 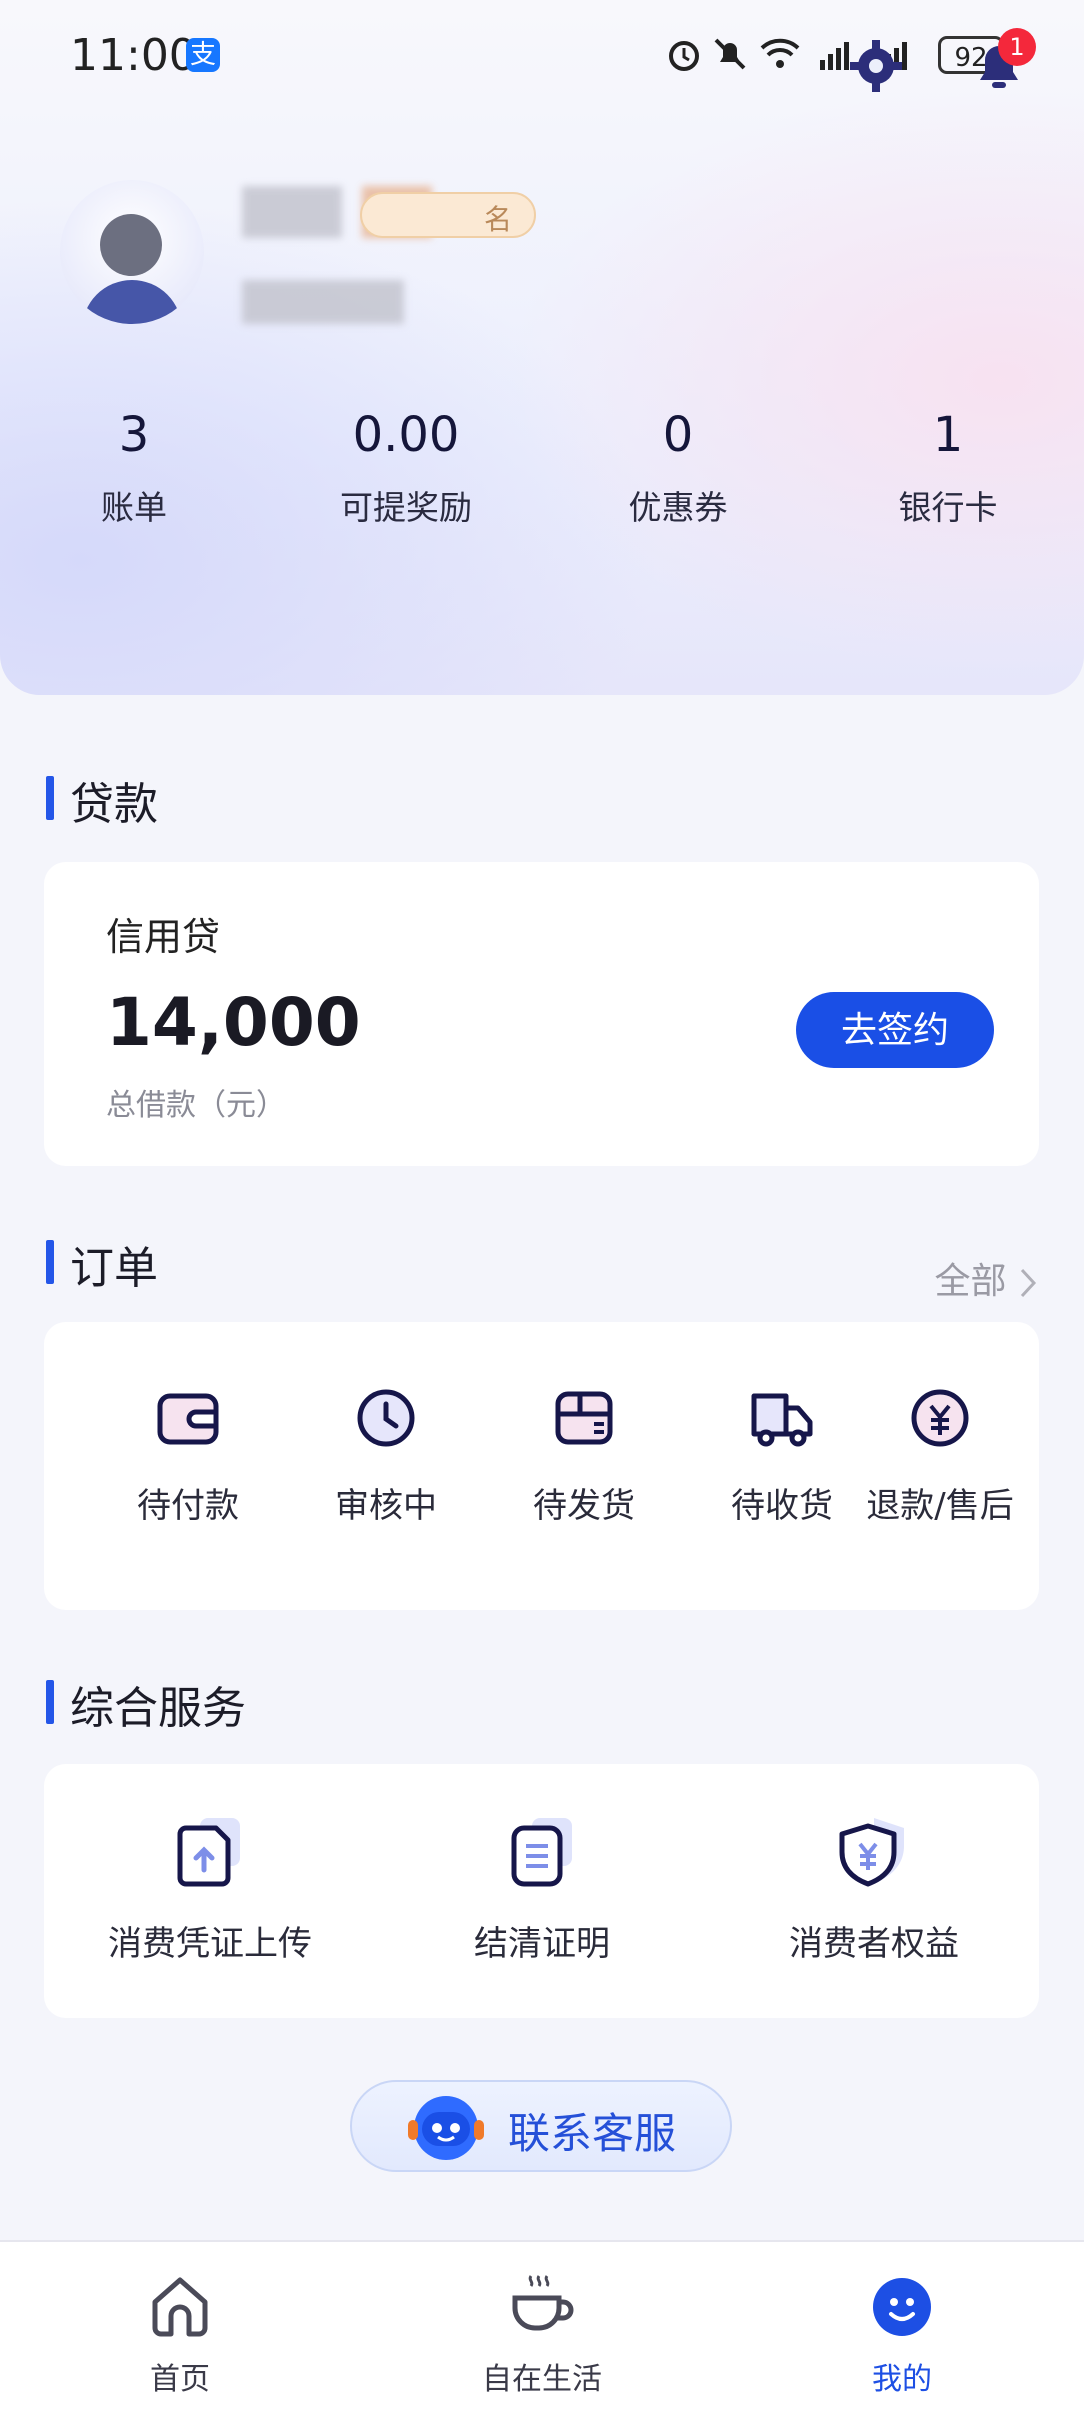 I want to click on tab-home: 首页, so click(x=180, y=2335).